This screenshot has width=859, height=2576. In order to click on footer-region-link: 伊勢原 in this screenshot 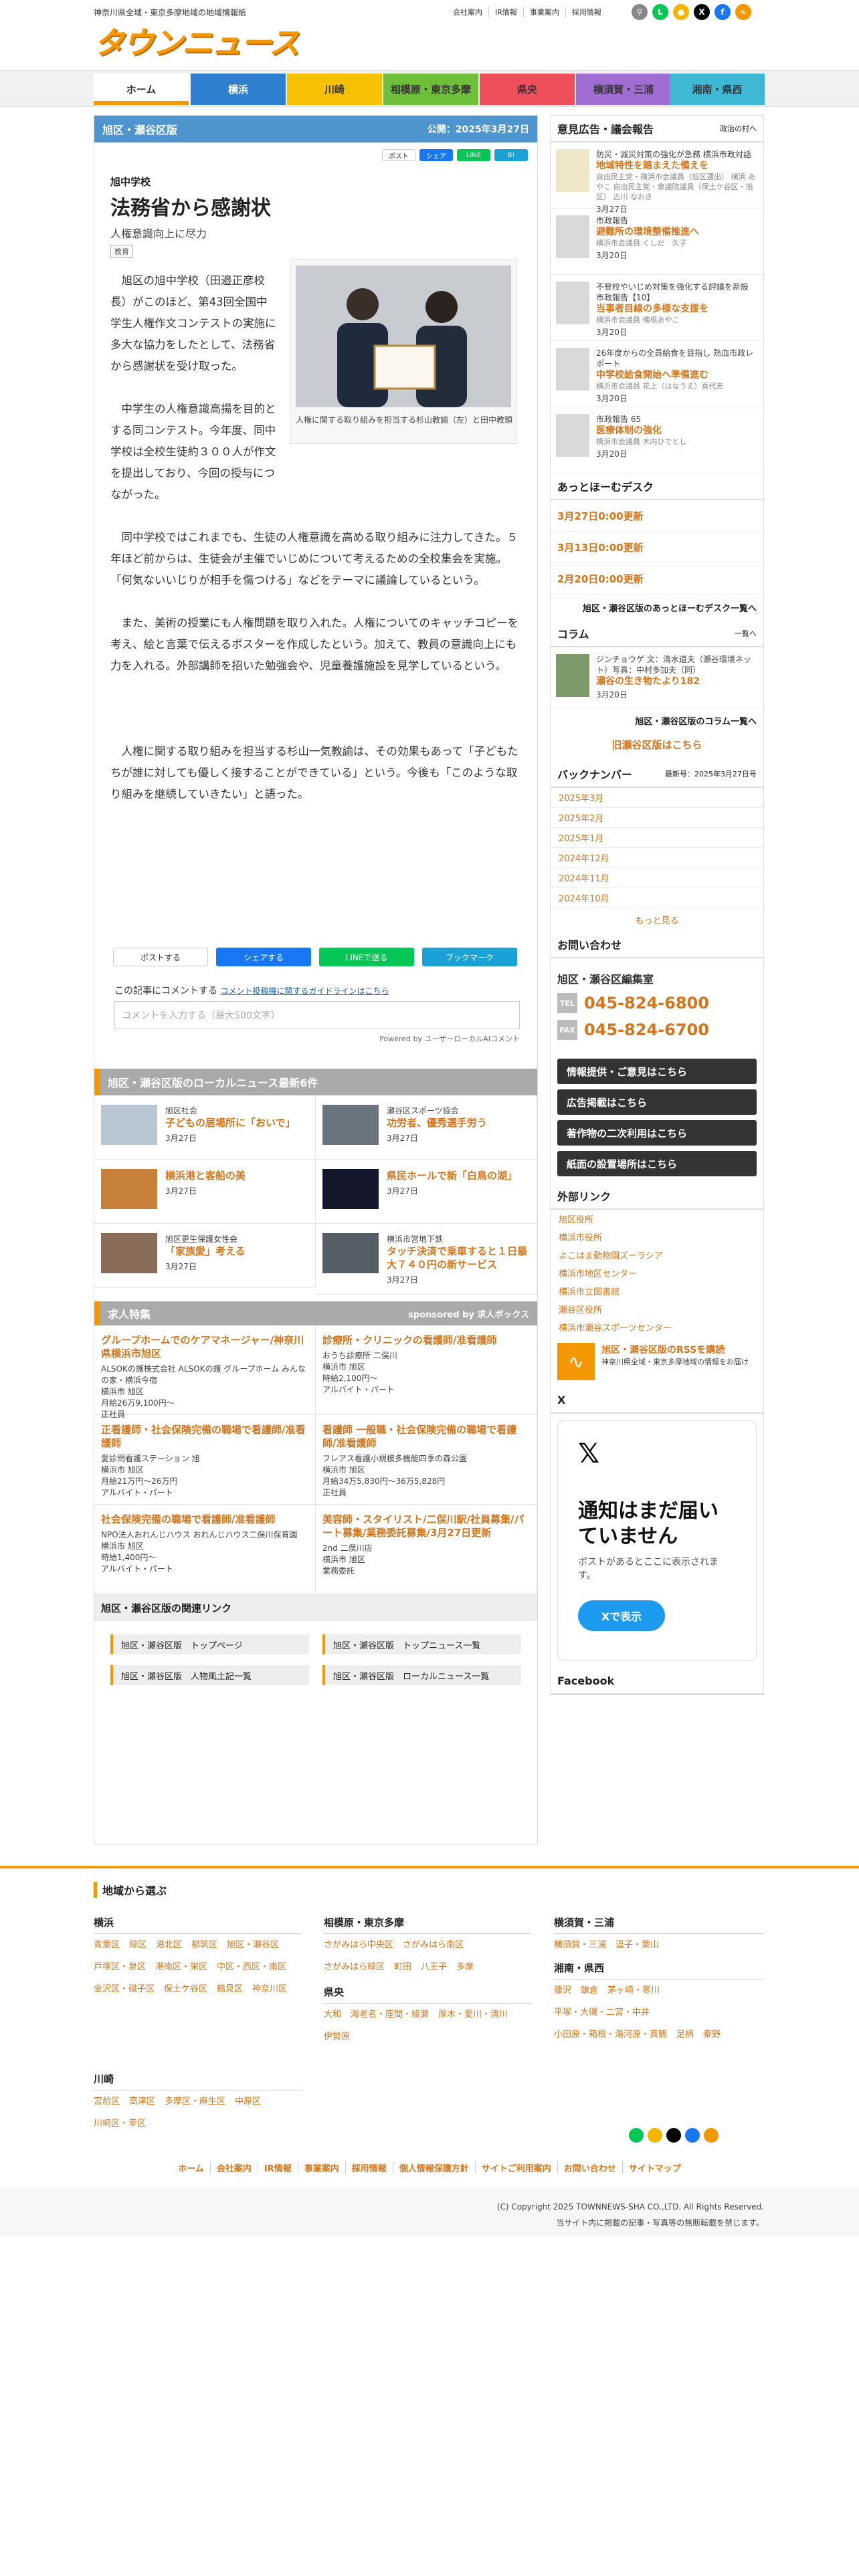, I will do `click(337, 2037)`.